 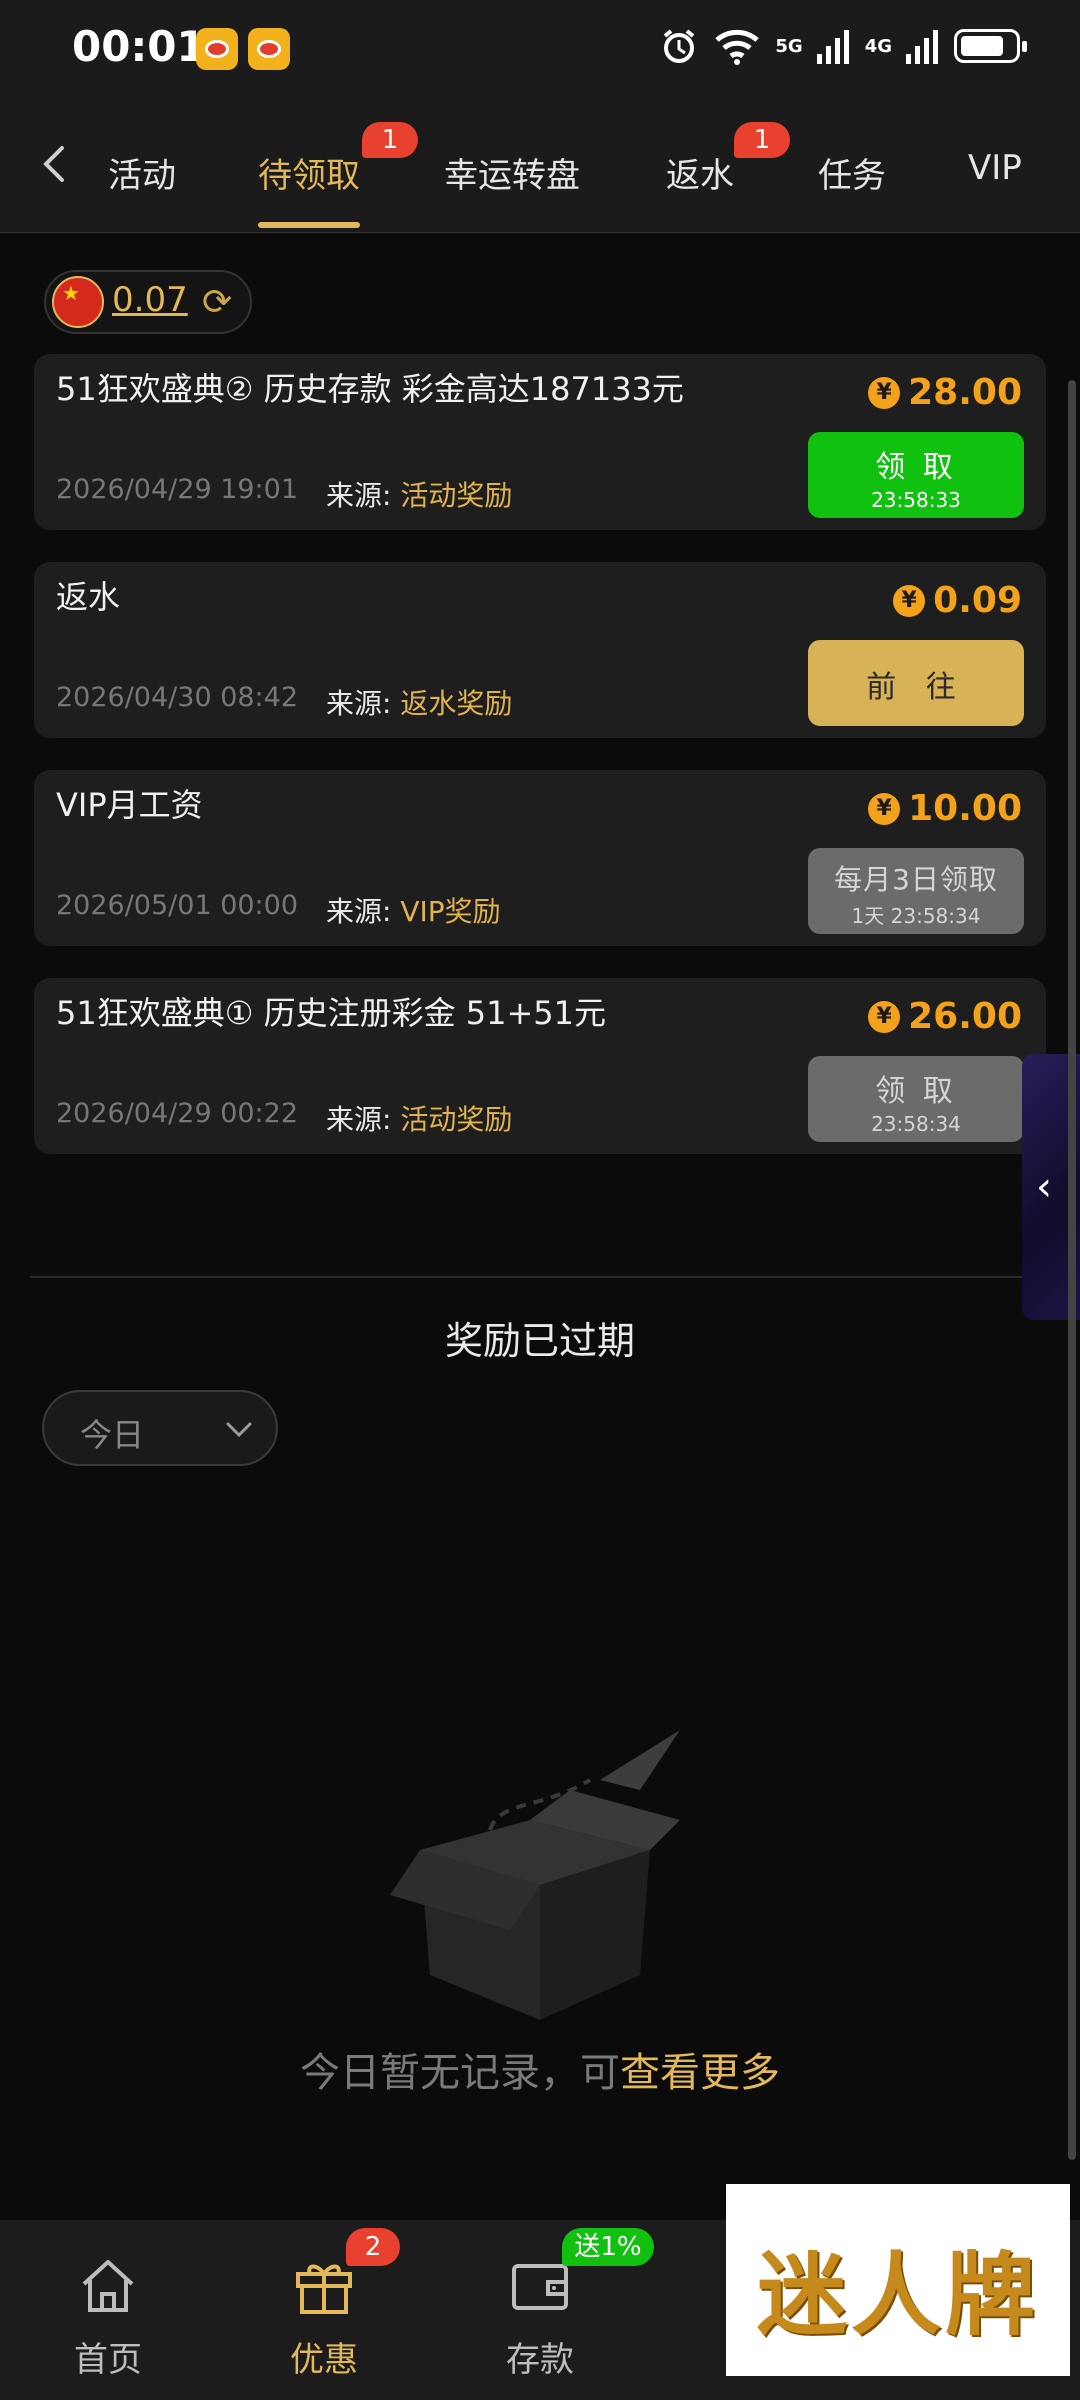 I want to click on source-value: 返水奖励, so click(x=456, y=703).